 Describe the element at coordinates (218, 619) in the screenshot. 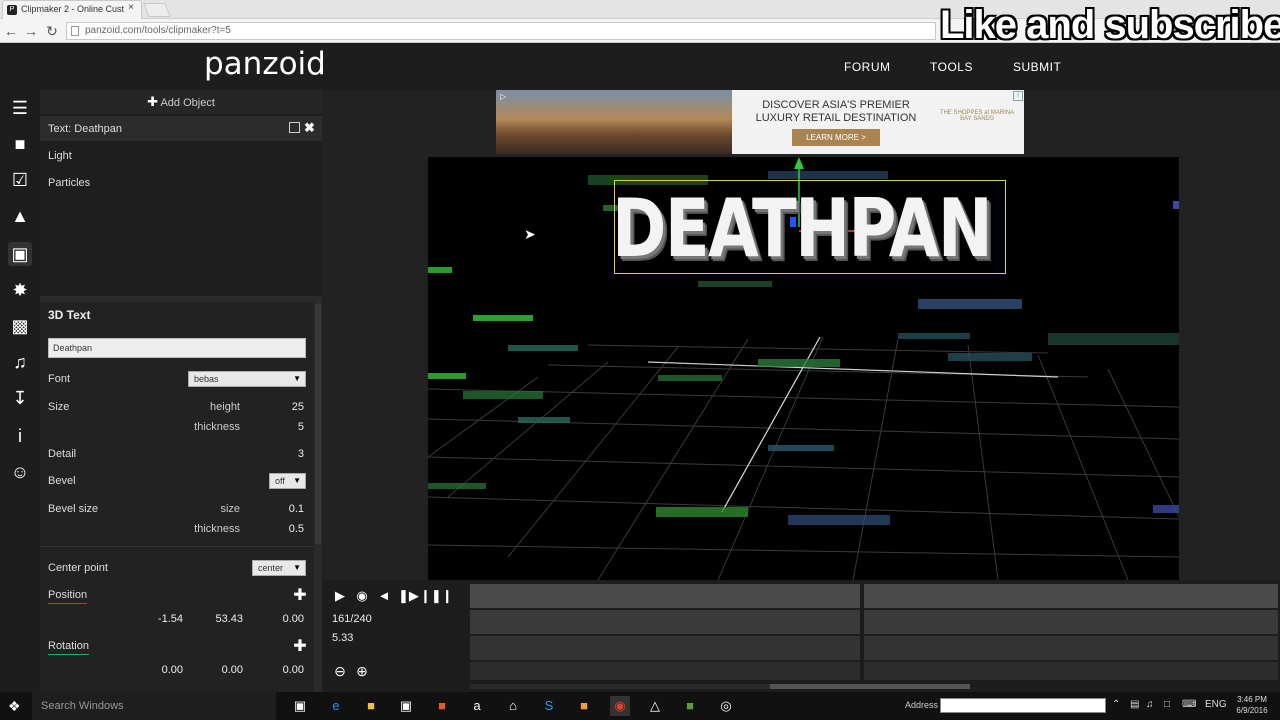

I see `position-y-value: 53.43` at that location.